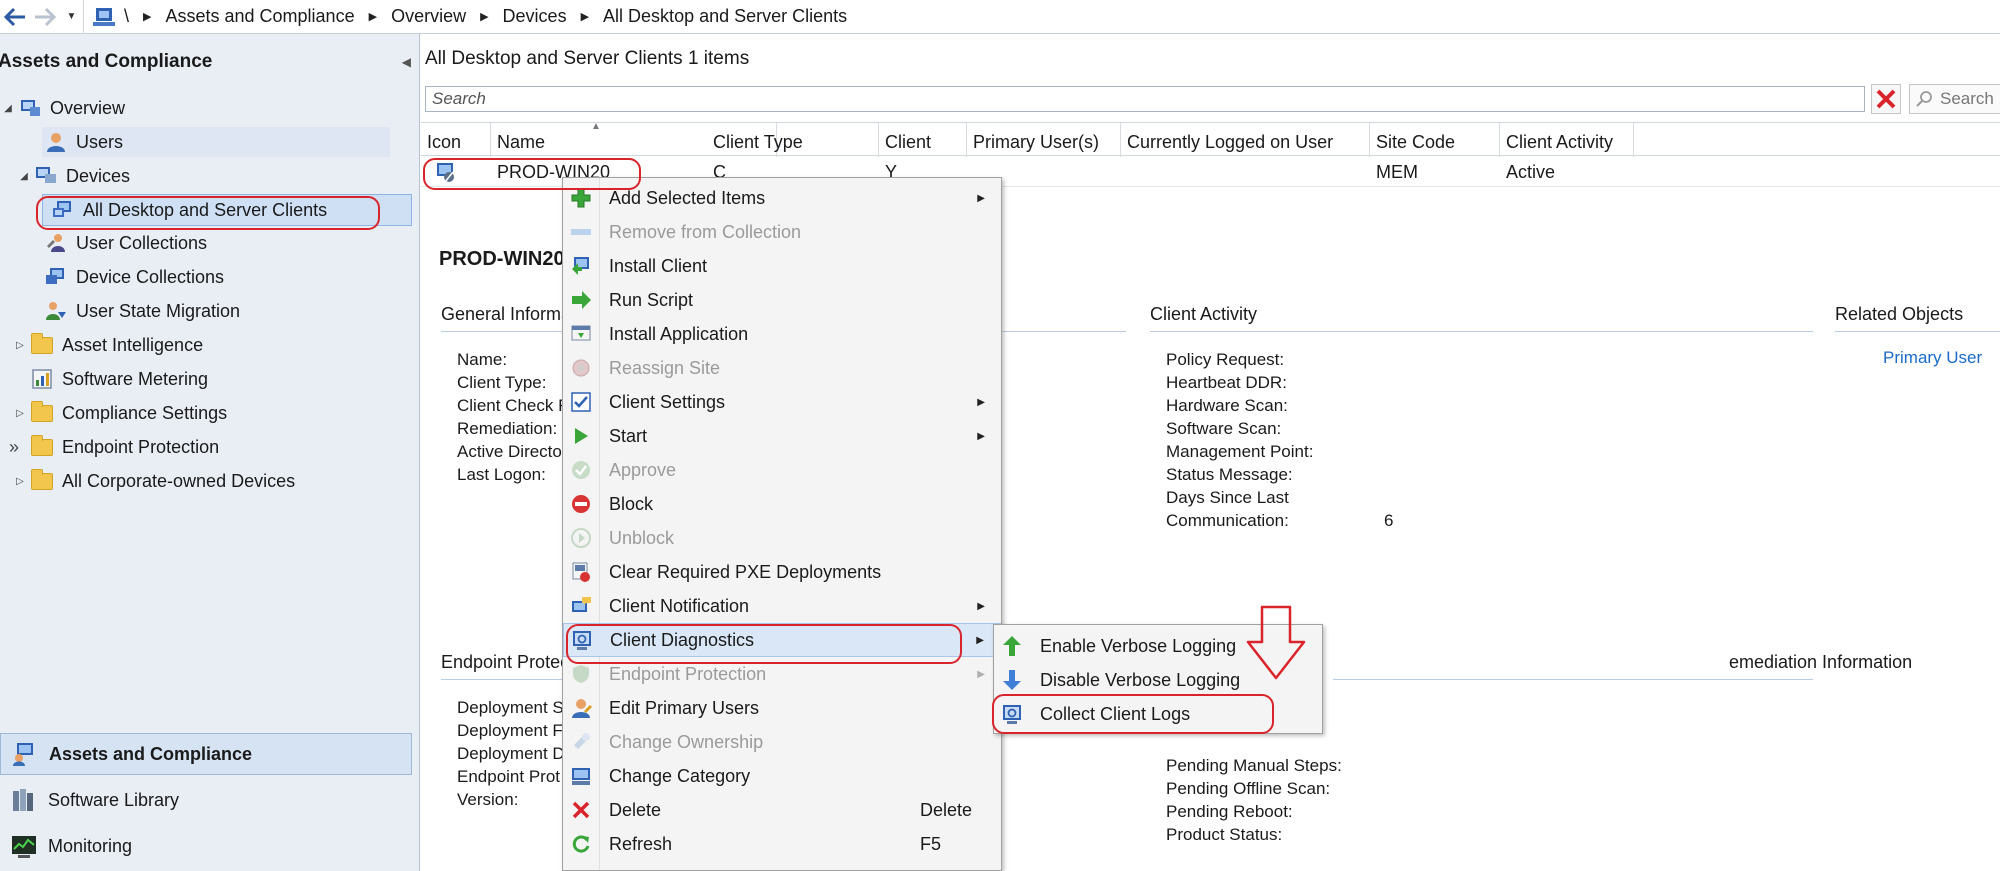 The height and width of the screenshot is (871, 2000). Describe the element at coordinates (782, 504) in the screenshot. I see `menu-item-block: Block` at that location.